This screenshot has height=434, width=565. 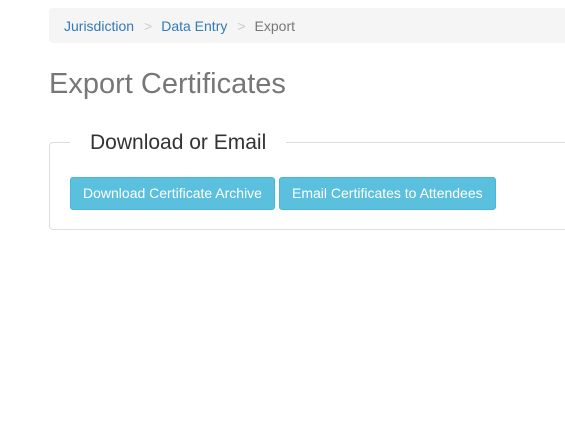 What do you see at coordinates (387, 193) in the screenshot?
I see `email-certificates-button: Email Certificates to Attendees` at bounding box center [387, 193].